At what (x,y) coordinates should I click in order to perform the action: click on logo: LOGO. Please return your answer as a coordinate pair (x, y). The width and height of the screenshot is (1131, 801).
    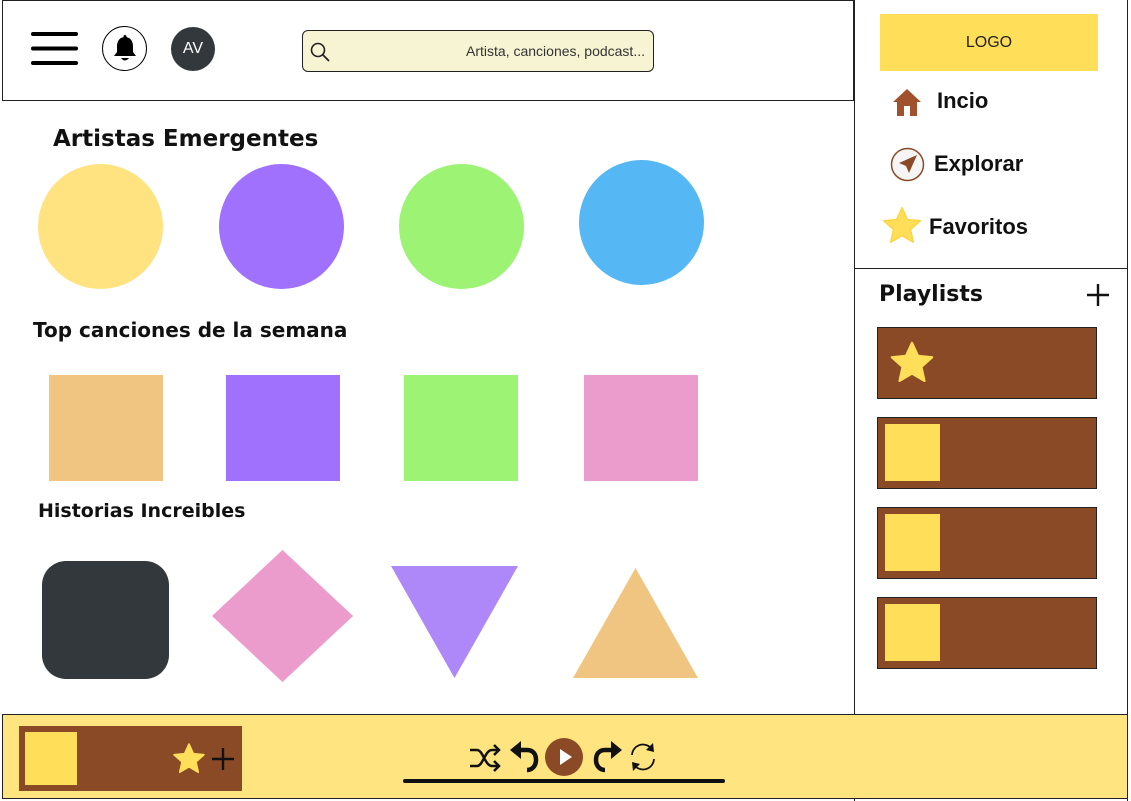
    Looking at the image, I should click on (989, 42).